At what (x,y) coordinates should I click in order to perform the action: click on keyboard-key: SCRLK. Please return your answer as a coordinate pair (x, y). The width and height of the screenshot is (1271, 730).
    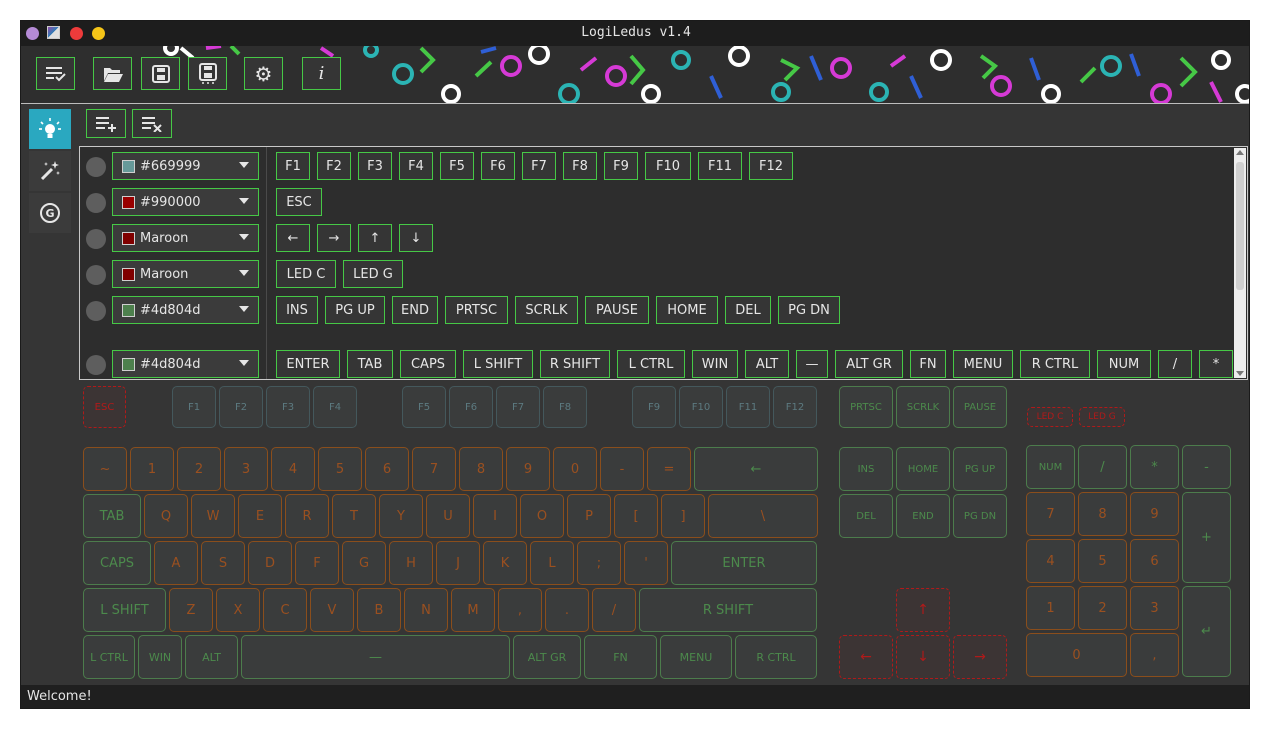
    Looking at the image, I should click on (923, 407).